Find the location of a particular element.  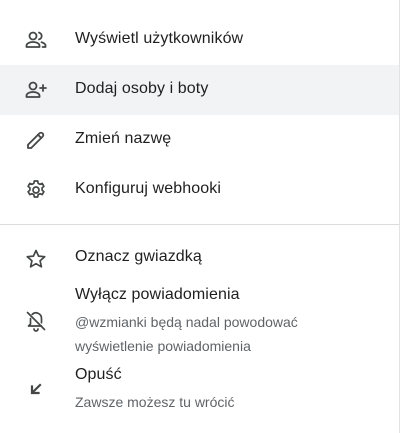

menu-item-rename: Zmień nazwę is located at coordinates (199, 140).